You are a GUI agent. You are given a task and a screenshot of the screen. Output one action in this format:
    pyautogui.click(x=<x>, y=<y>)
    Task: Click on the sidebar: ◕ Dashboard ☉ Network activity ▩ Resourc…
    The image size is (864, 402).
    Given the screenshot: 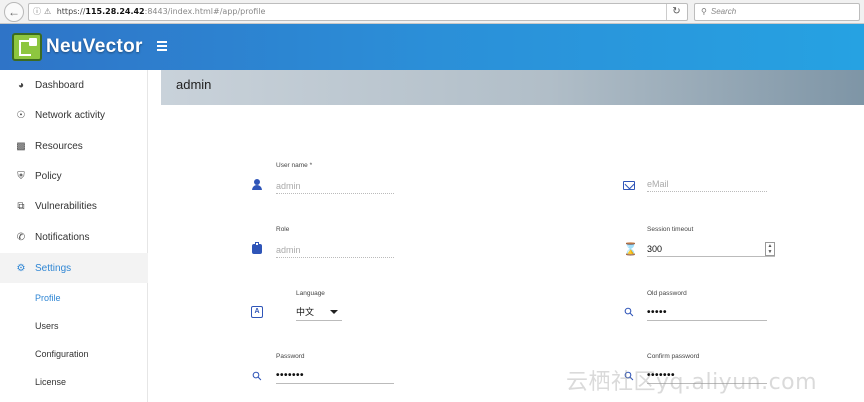 What is the action you would take?
    pyautogui.click(x=74, y=236)
    